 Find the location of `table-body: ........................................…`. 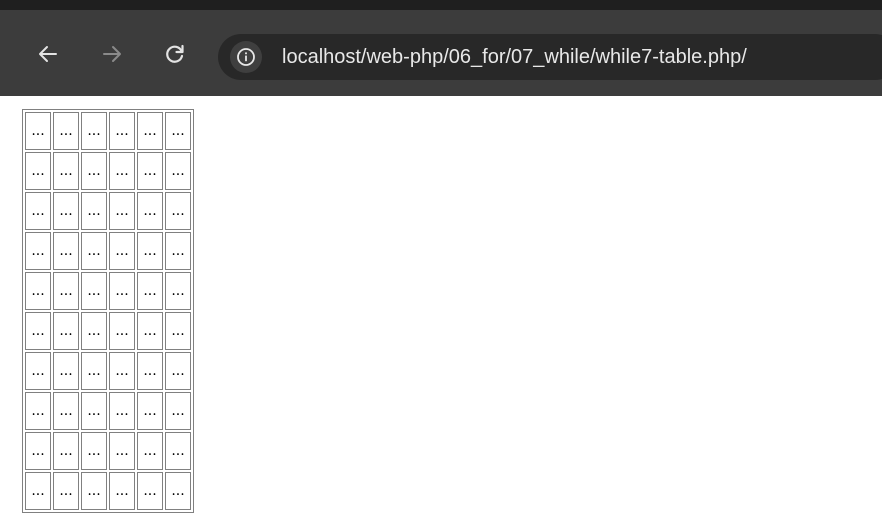

table-body: ........................................… is located at coordinates (108, 311).